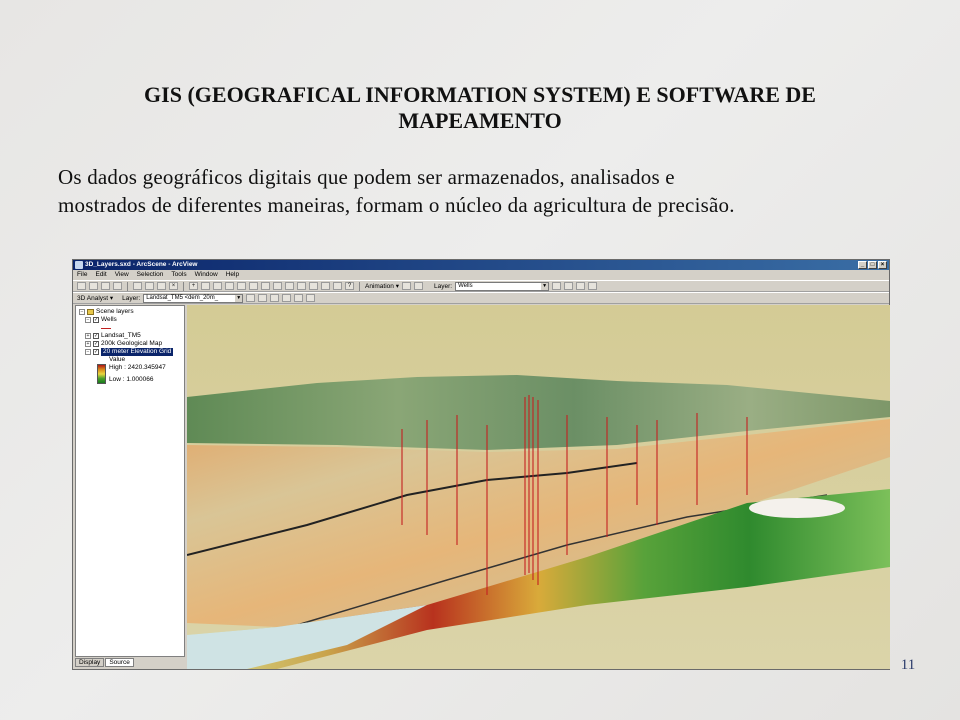 Image resolution: width=960 pixels, height=720 pixels. What do you see at coordinates (95, 298) in the screenshot?
I see `3d-analyst-menu: 3D Analyst ▾` at bounding box center [95, 298].